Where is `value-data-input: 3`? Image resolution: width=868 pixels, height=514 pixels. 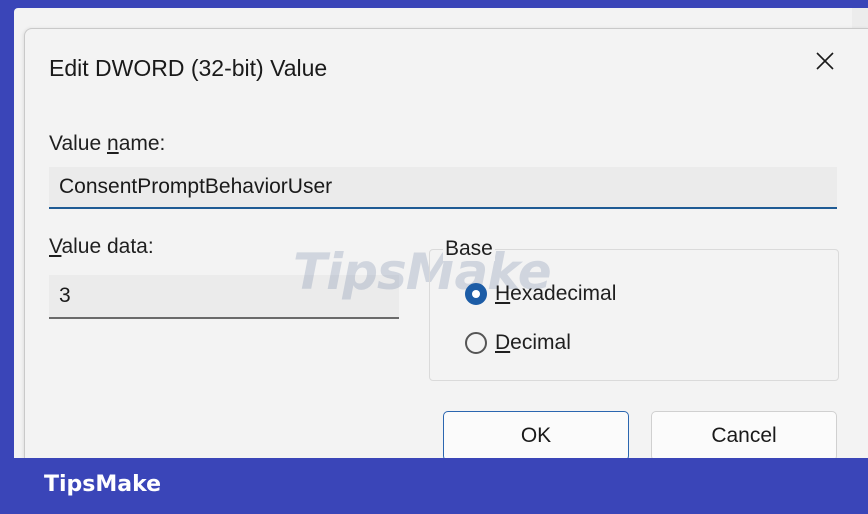 value-data-input: 3 is located at coordinates (224, 297).